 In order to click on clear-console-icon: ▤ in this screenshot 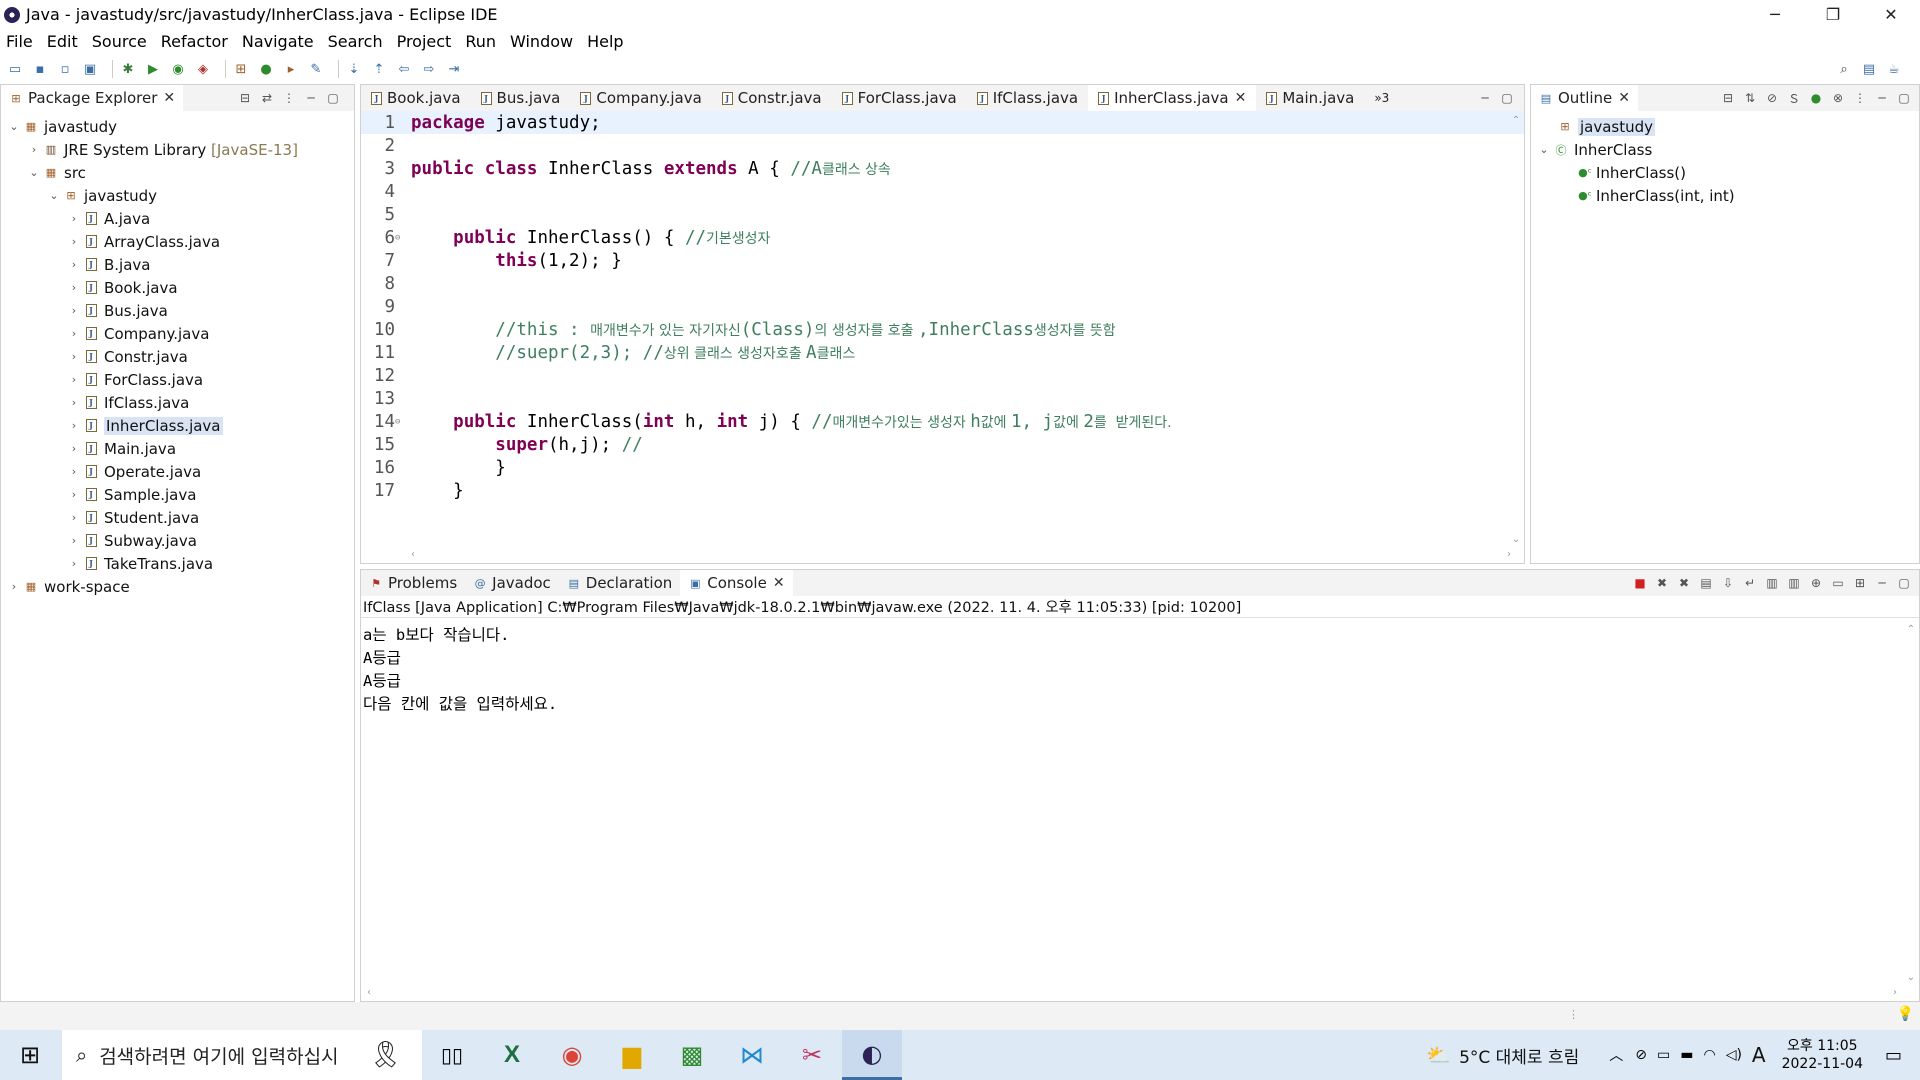, I will do `click(1706, 583)`.